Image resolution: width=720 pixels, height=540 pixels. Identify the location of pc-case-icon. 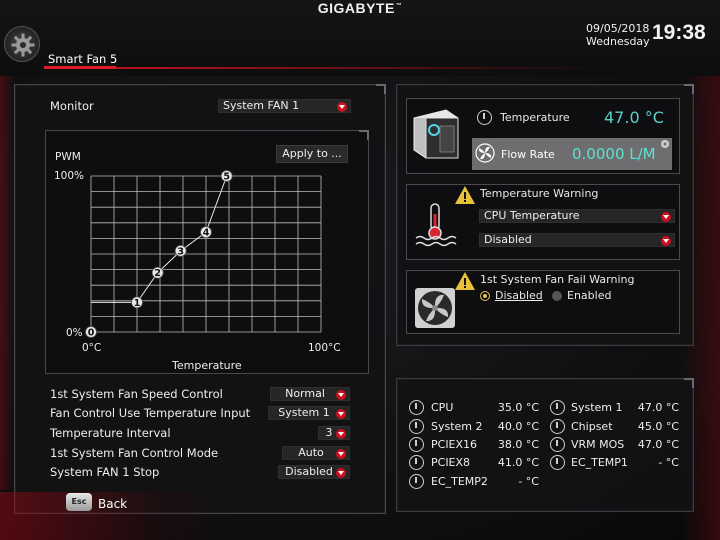
(436, 134).